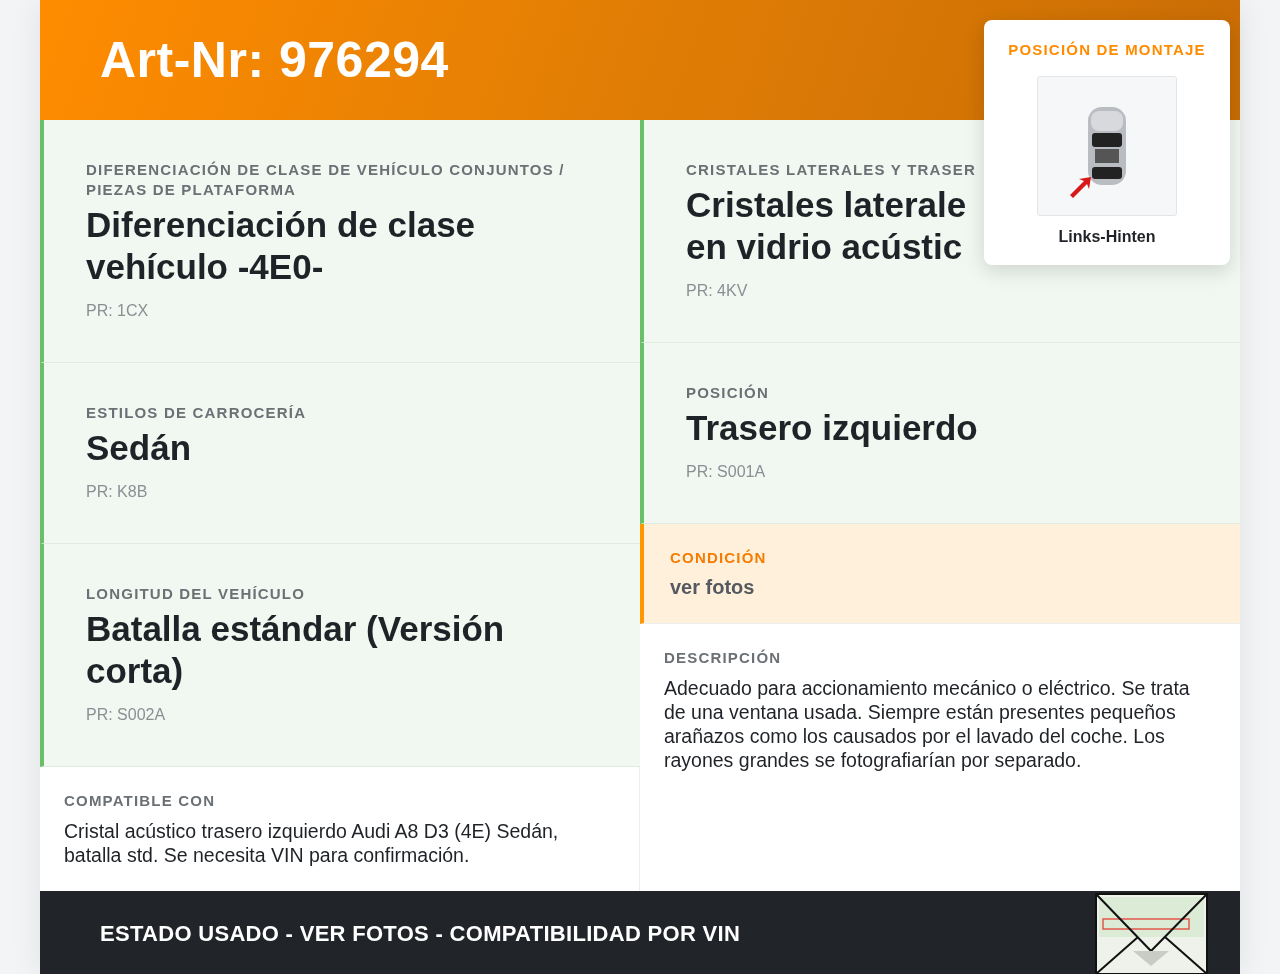 The image size is (1280, 974). Describe the element at coordinates (274, 60) in the screenshot. I see `article-number: Art-Nr: 976294` at that location.